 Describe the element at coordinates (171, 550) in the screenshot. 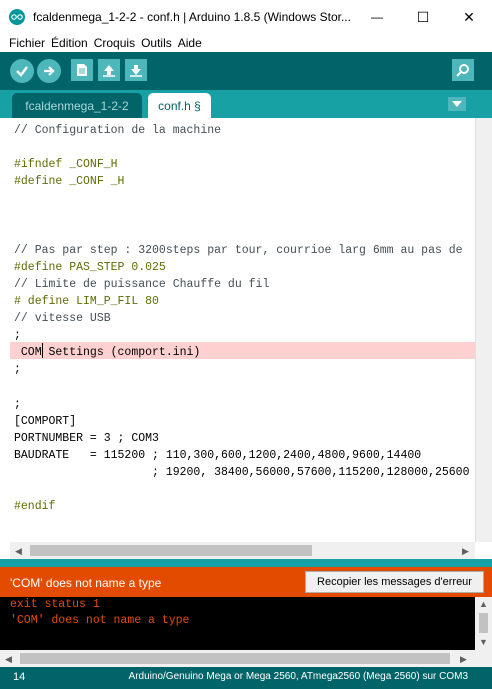

I see `editor-scroll-thumb` at that location.